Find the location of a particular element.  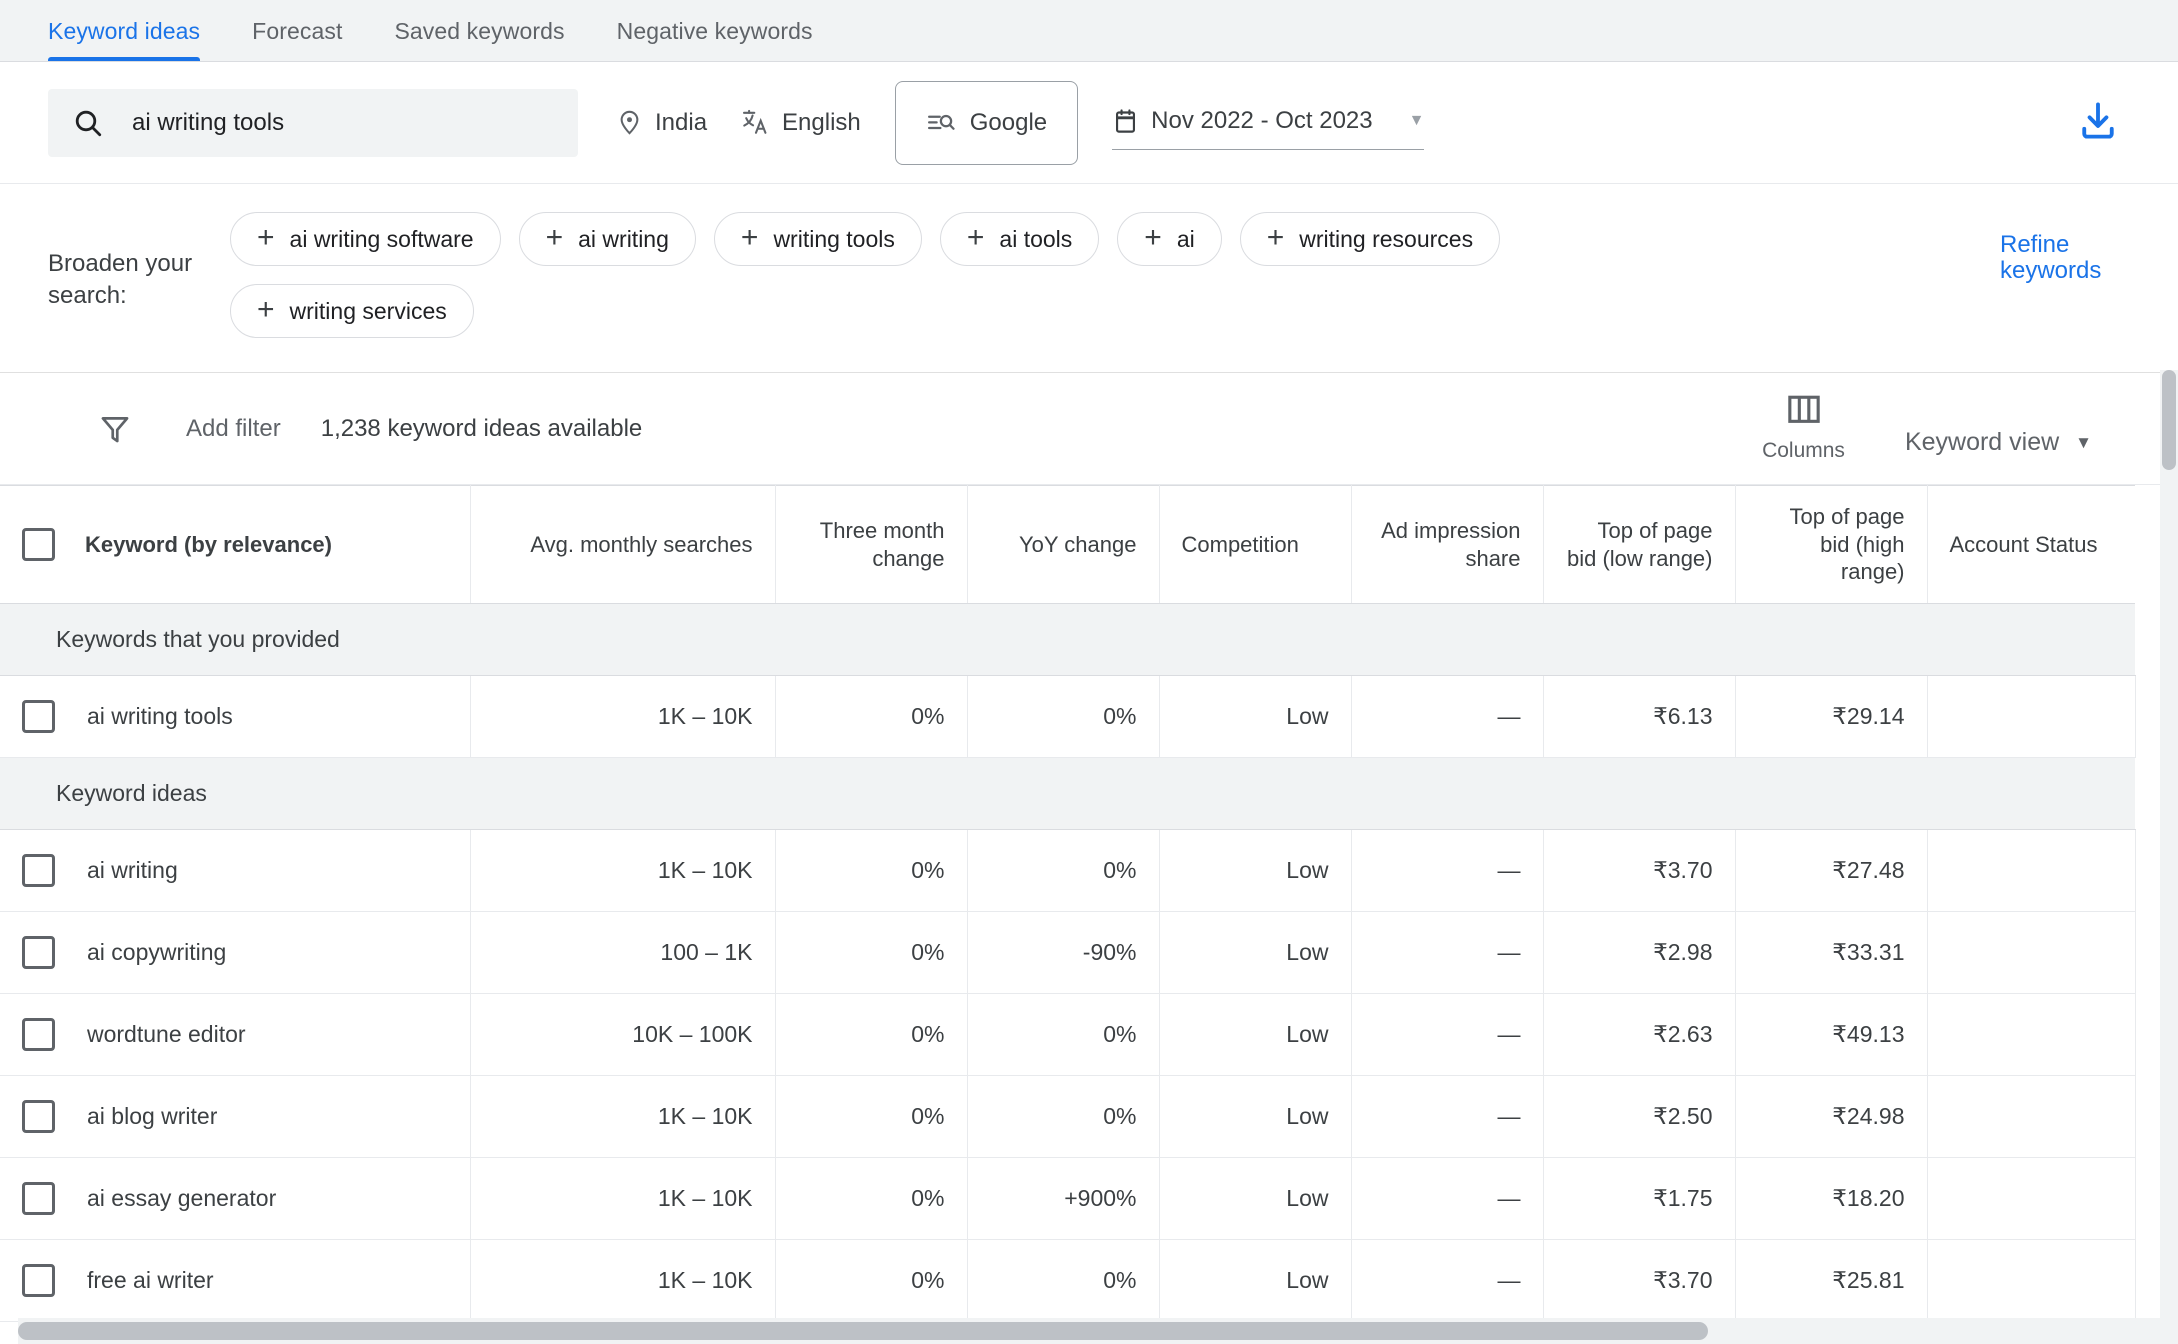

filter-icon is located at coordinates (115, 429).